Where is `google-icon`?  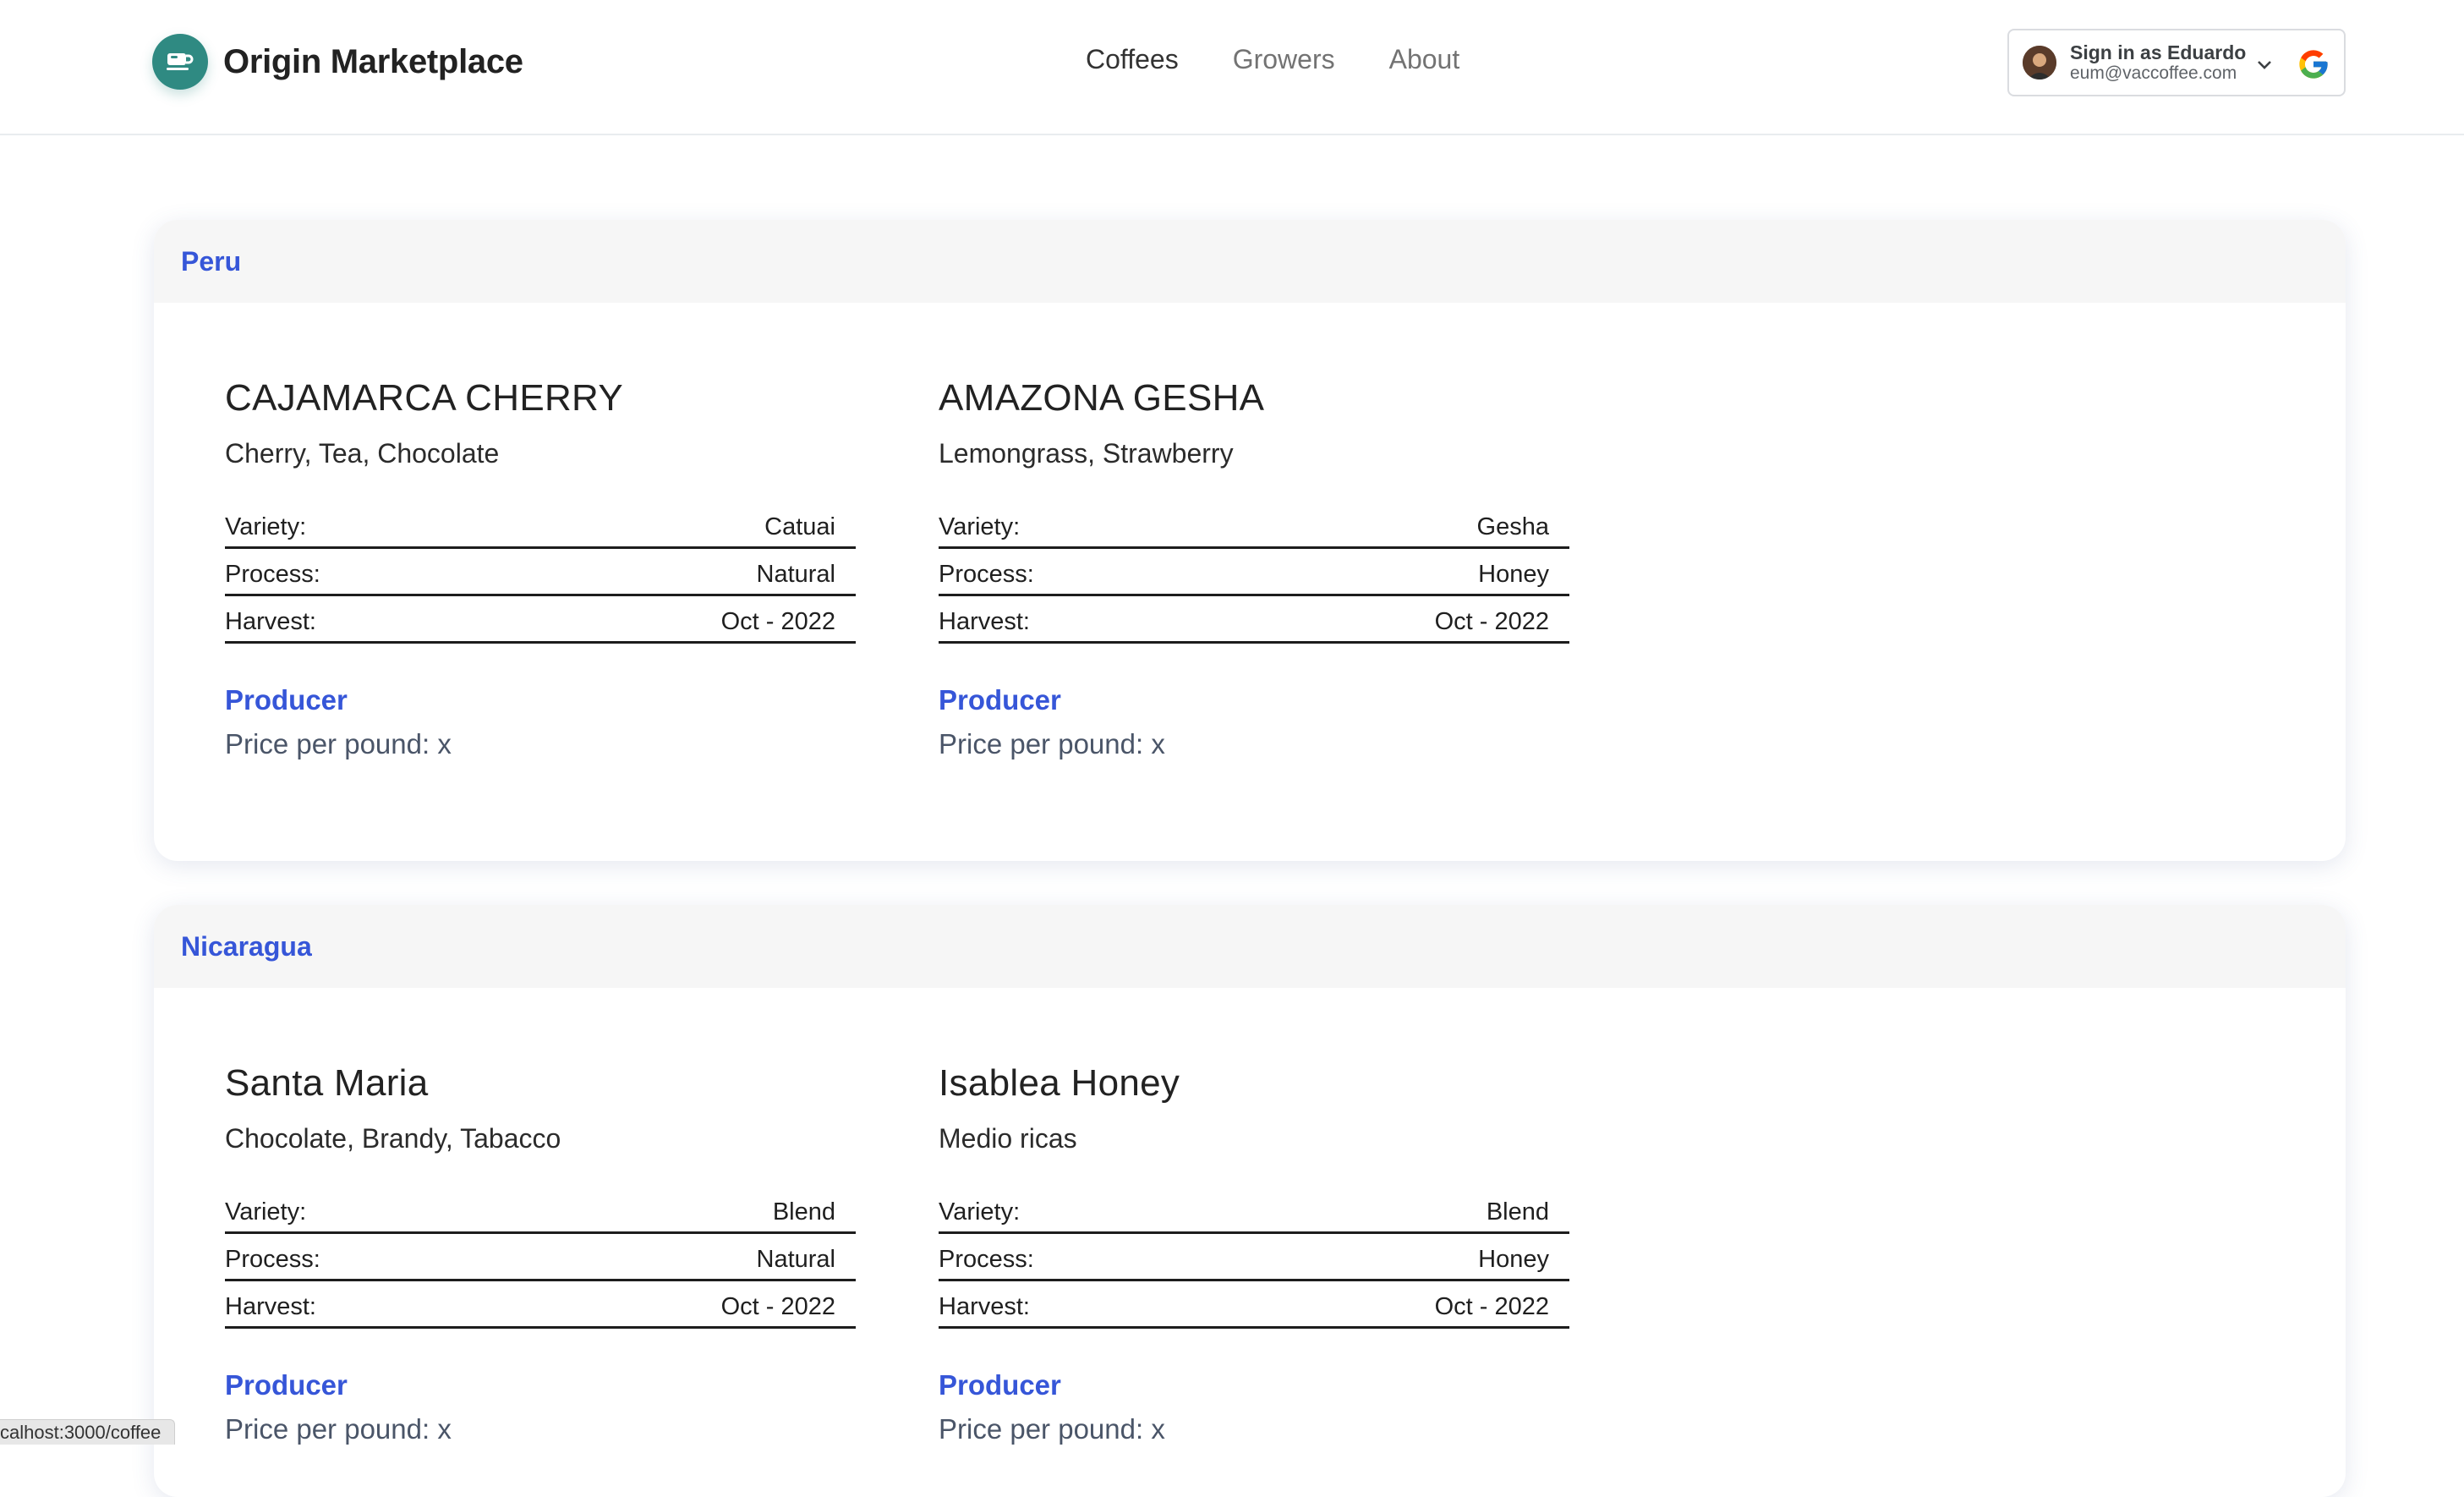 google-icon is located at coordinates (2313, 66).